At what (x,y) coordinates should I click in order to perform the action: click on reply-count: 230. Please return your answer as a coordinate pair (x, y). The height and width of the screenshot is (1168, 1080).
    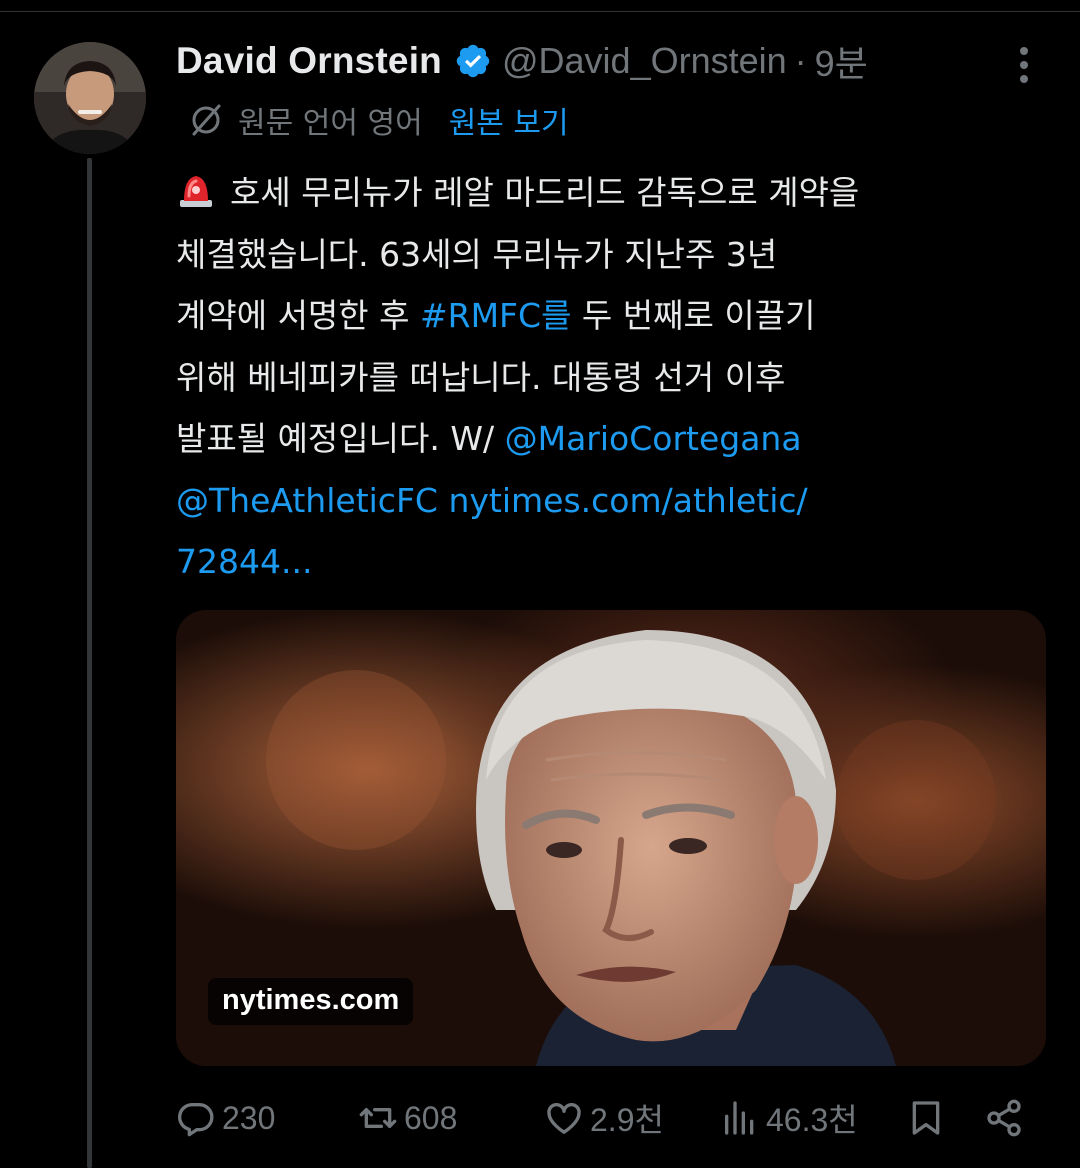
    Looking at the image, I should click on (249, 1117).